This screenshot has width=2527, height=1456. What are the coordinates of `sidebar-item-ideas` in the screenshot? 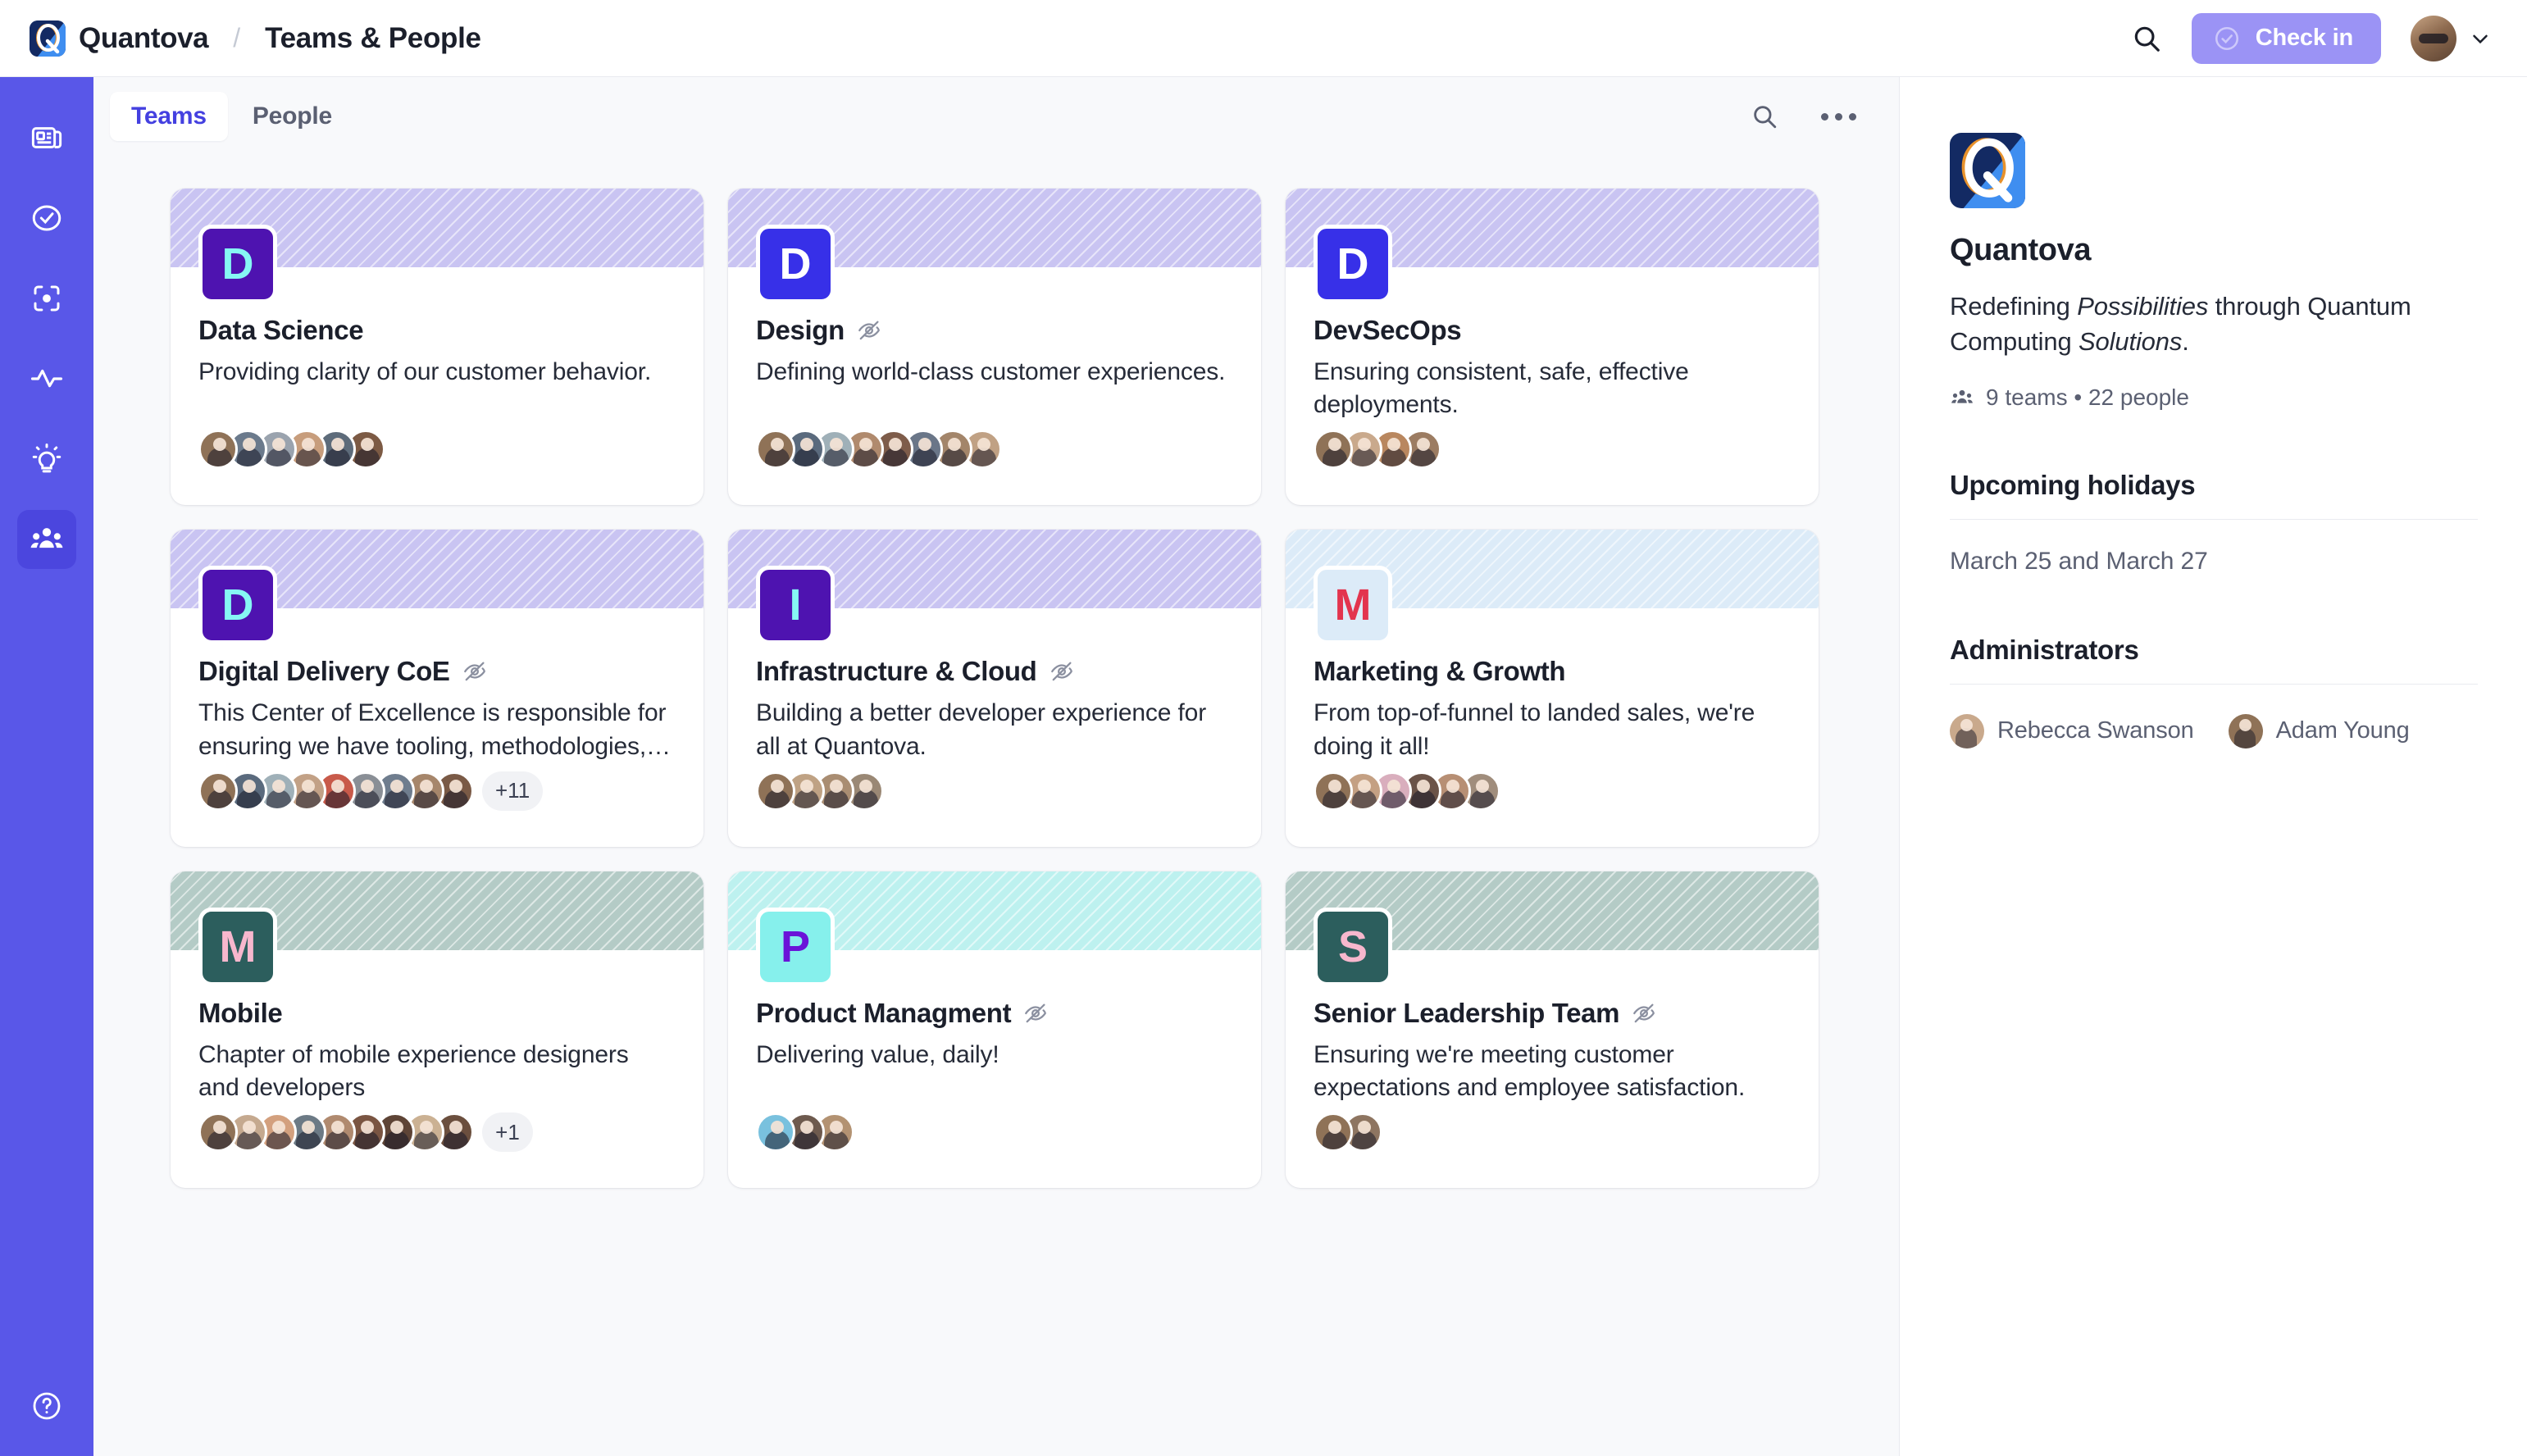 It's located at (46, 459).